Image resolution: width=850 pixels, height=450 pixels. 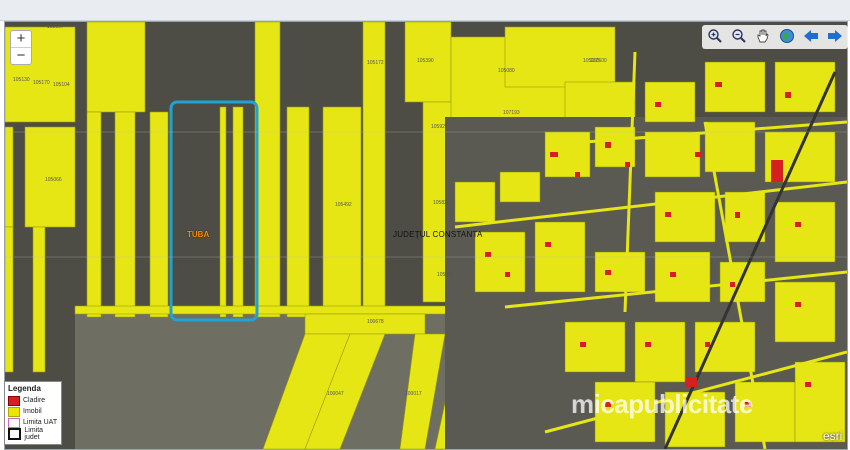 I want to click on watermark: micapublicitate, so click(x=662, y=404).